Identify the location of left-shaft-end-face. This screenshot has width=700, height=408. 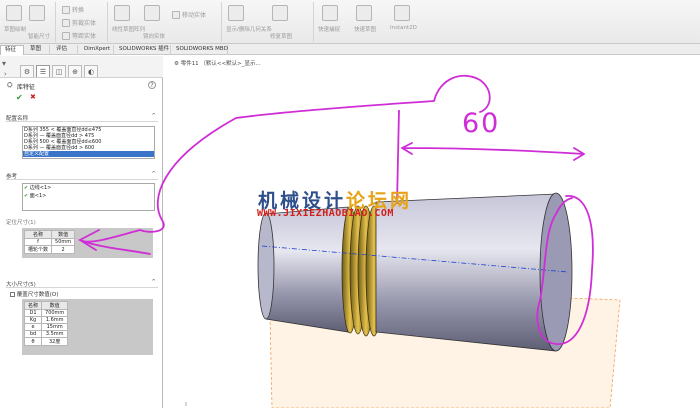
(266, 266).